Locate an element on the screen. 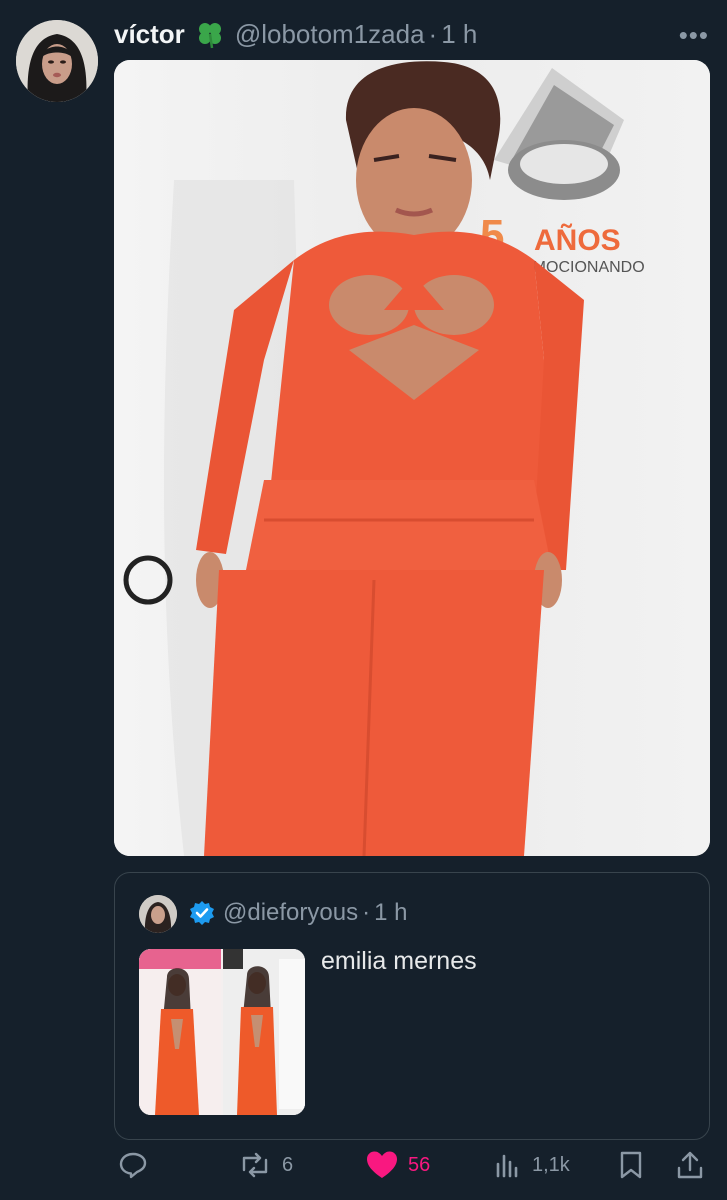  quoted-header: @dieforyous · 1 h is located at coordinates (298, 913).